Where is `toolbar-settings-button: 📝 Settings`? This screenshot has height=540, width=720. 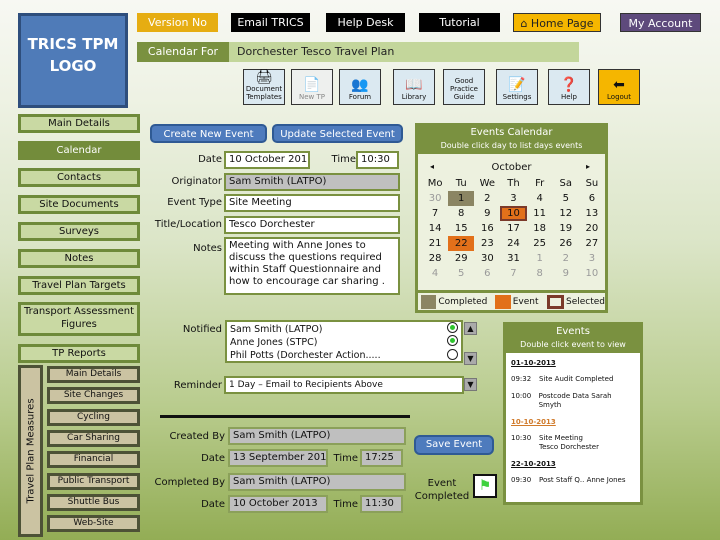 toolbar-settings-button: 📝 Settings is located at coordinates (517, 87).